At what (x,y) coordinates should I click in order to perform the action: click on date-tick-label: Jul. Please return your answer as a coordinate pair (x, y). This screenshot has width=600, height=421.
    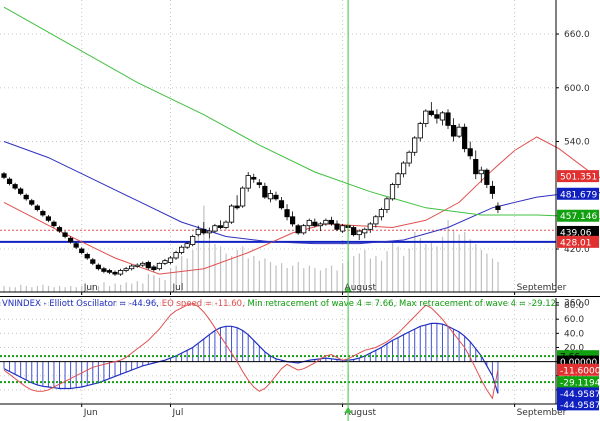
    Looking at the image, I should click on (178, 288).